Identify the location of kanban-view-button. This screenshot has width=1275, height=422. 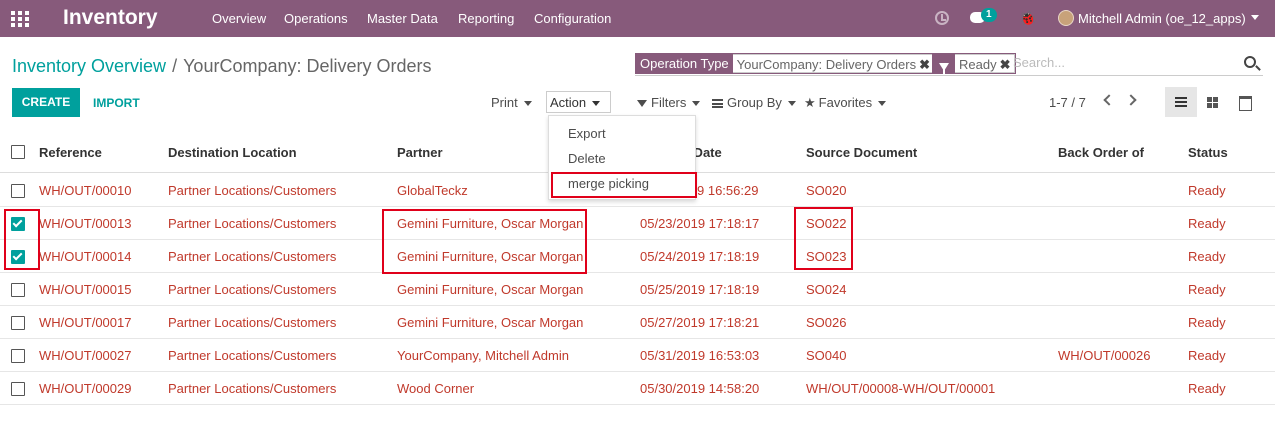
(1213, 102).